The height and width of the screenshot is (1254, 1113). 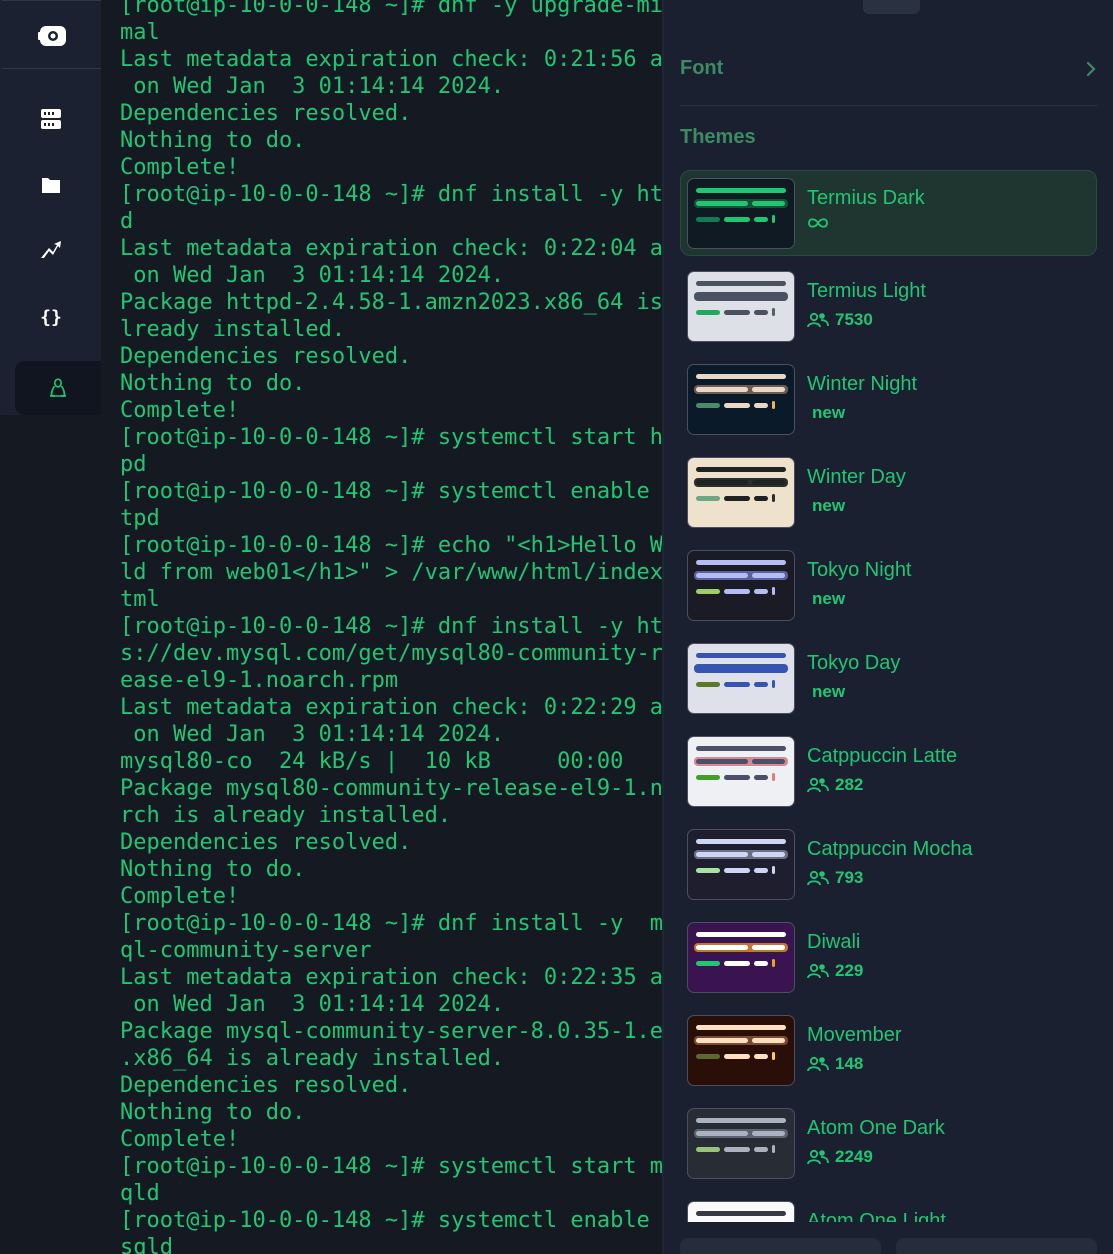 I want to click on theme-meta-value: 148, so click(x=849, y=1063).